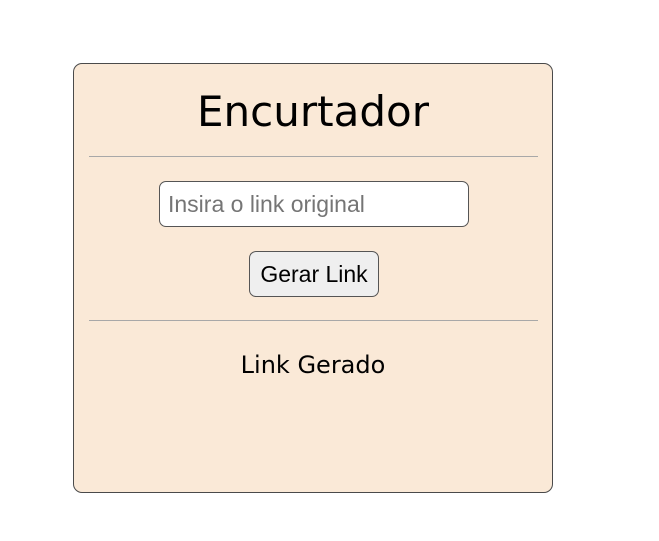  I want to click on generate-link-button: Gerar Link, so click(314, 274).